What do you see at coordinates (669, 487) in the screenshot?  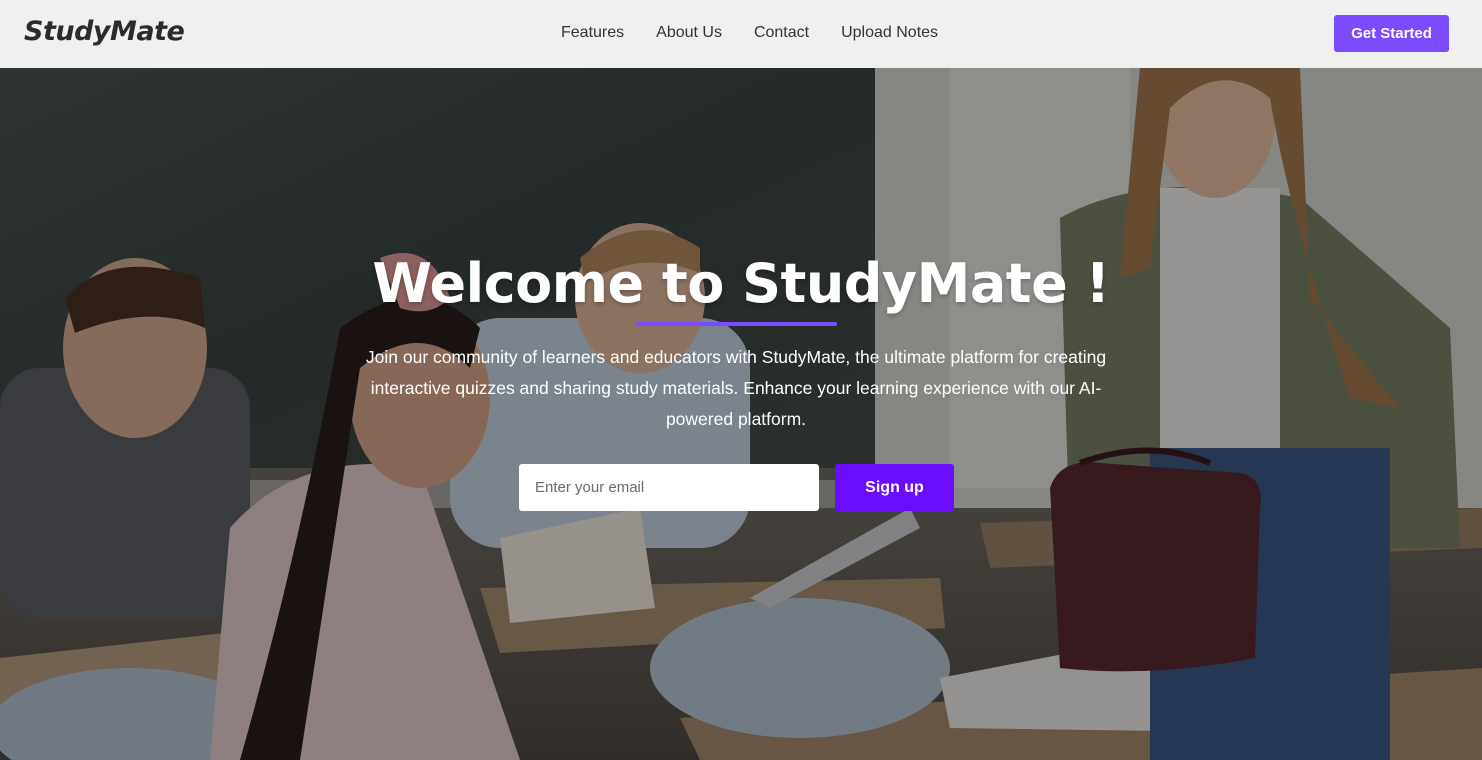 I see `email-input` at bounding box center [669, 487].